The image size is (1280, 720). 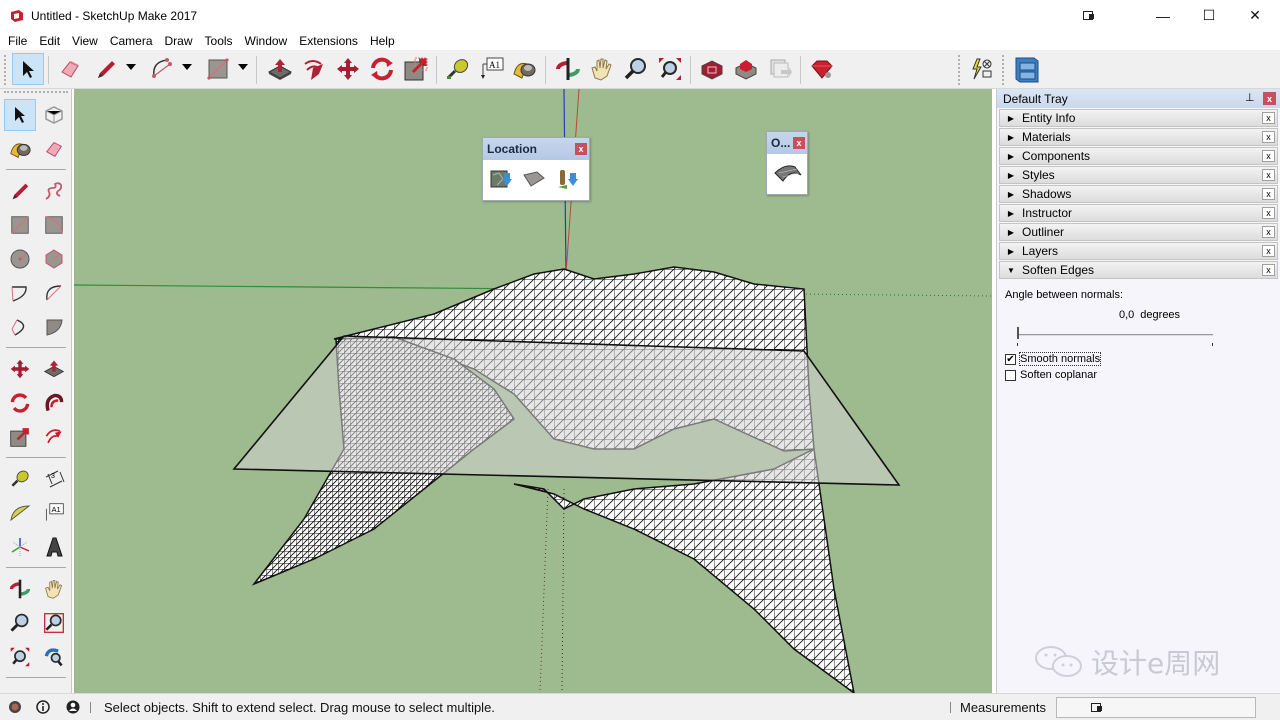 I want to click on arc-button, so click(x=20, y=293).